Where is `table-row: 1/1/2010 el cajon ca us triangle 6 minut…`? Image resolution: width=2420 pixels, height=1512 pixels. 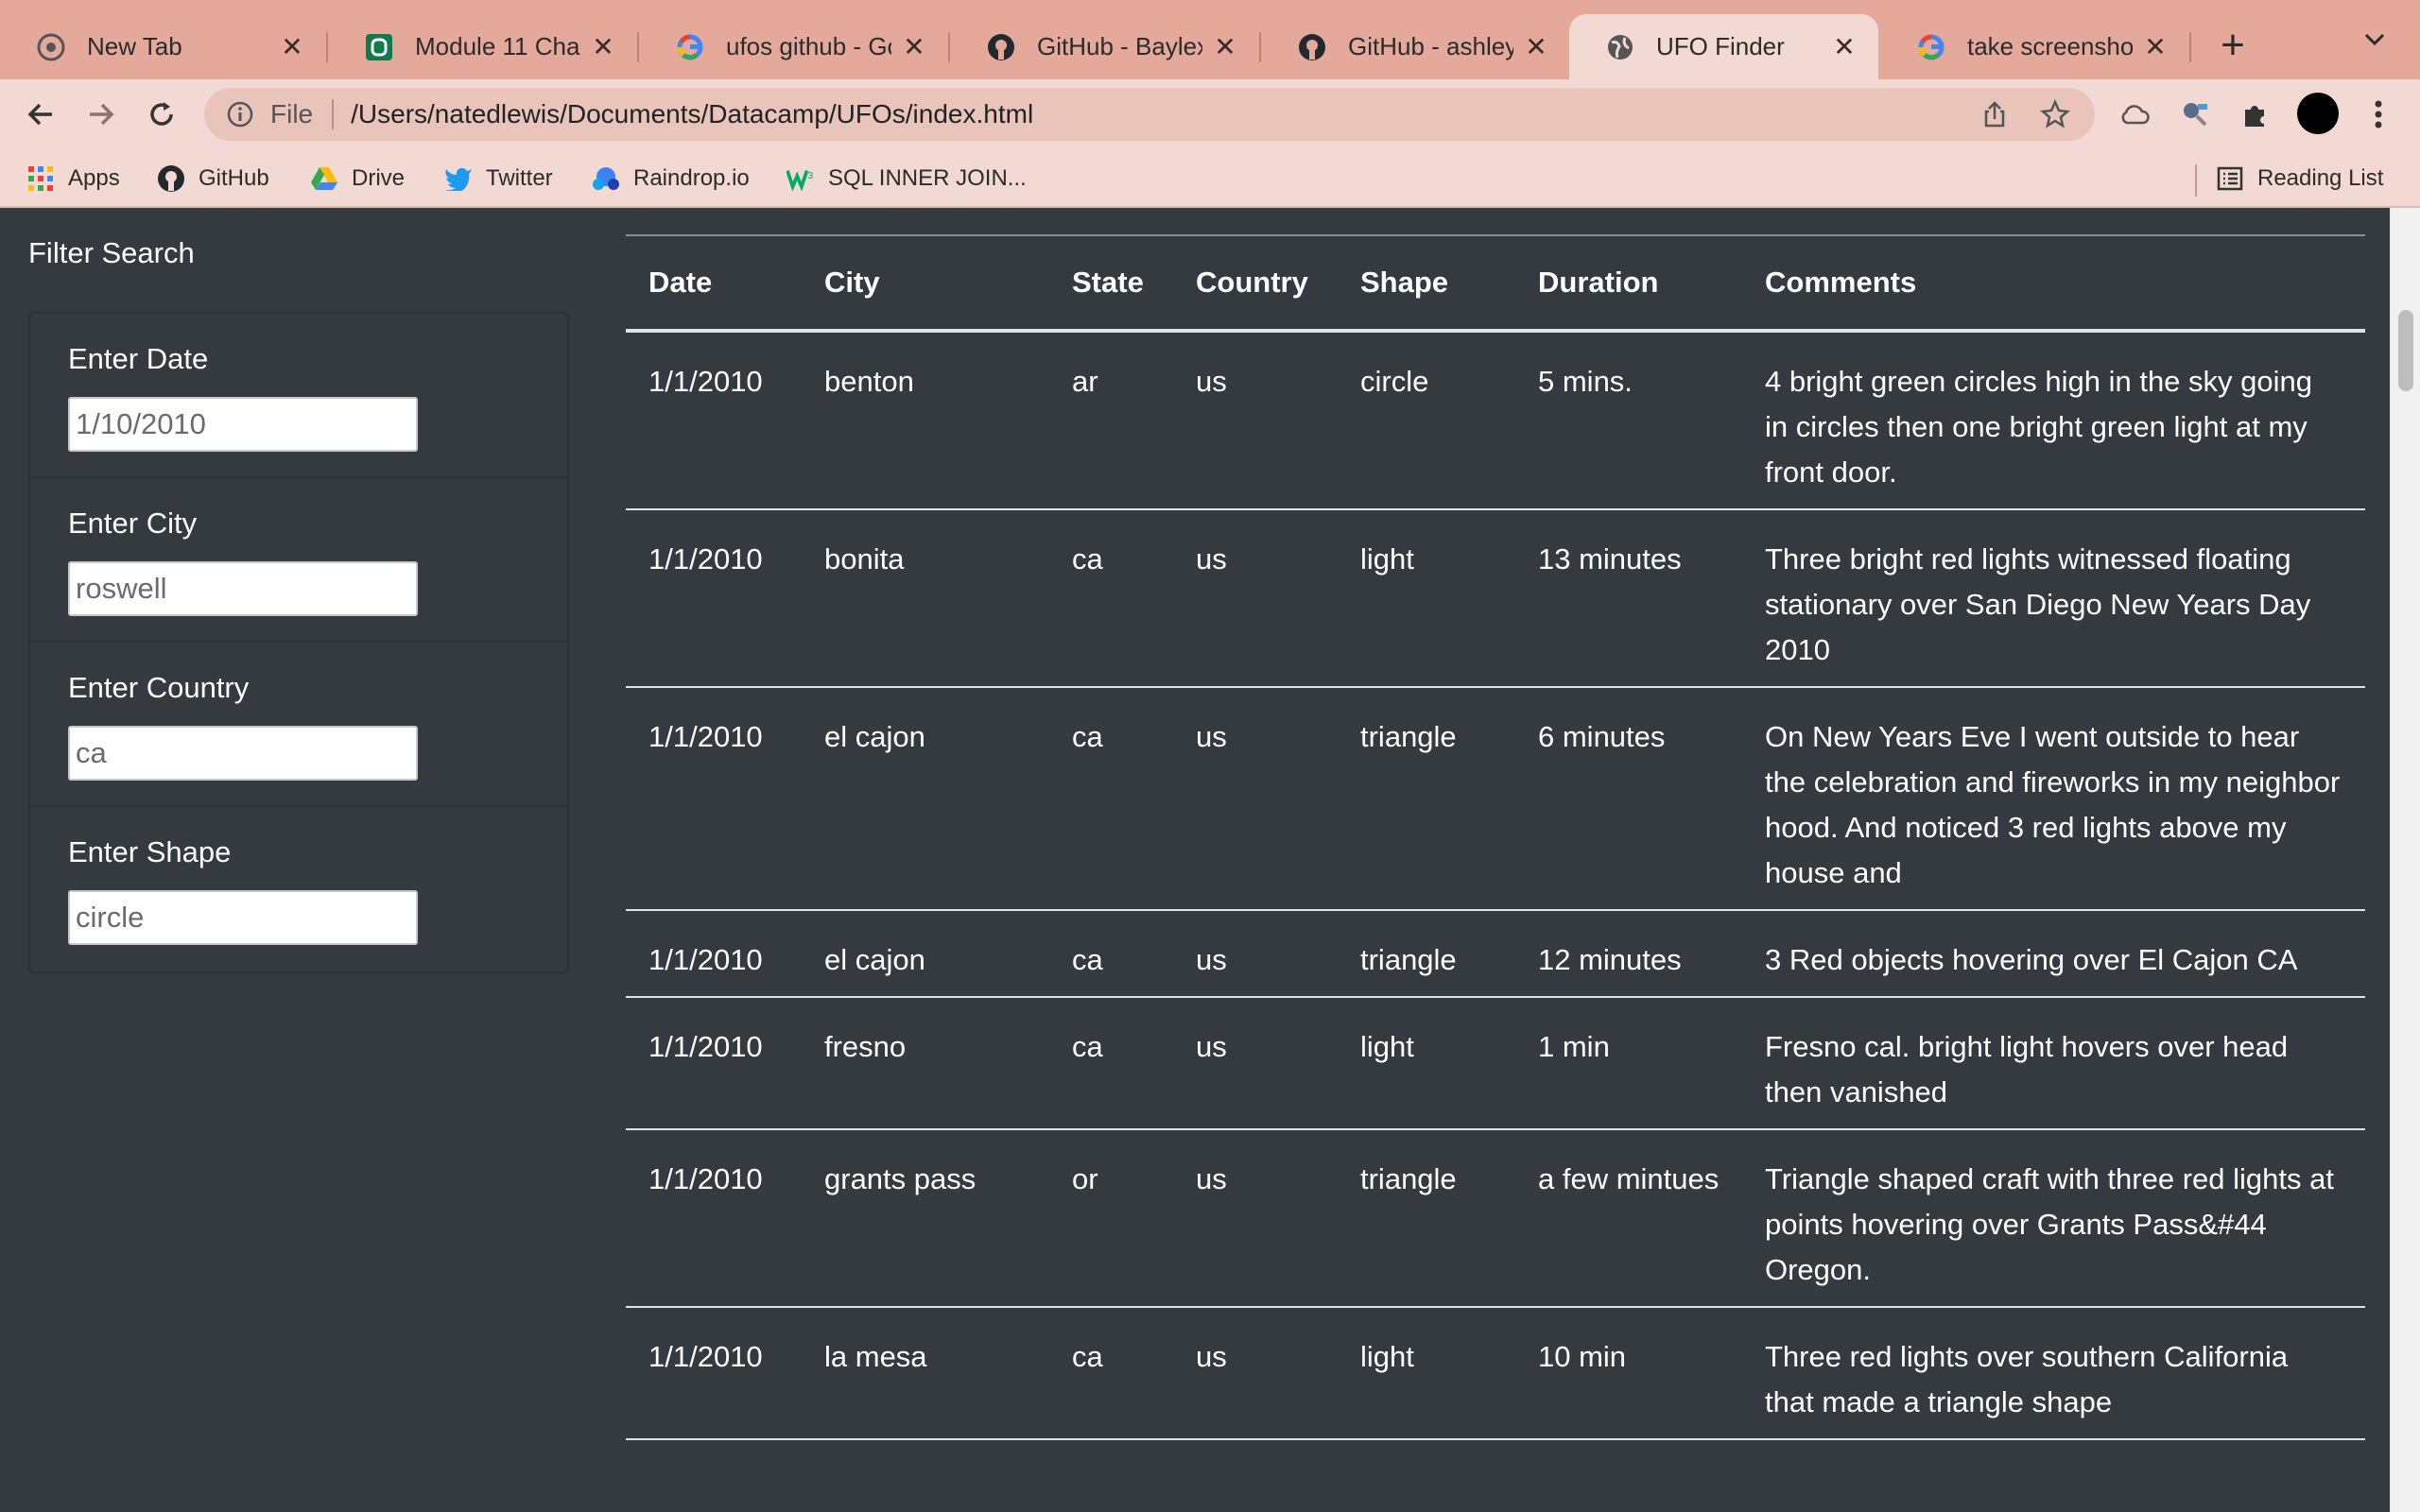
table-row: 1/1/2010 el cajon ca us triangle 6 minut… is located at coordinates (1495, 799).